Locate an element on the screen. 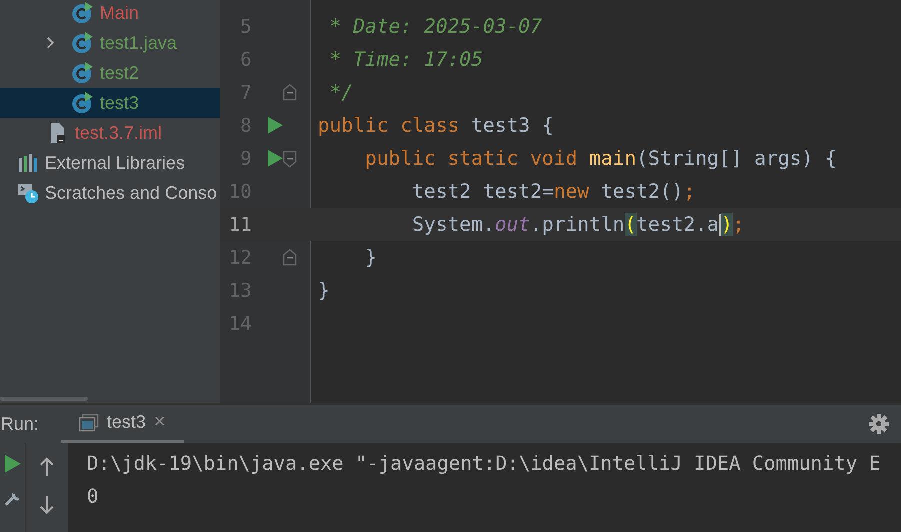  wrench-icon is located at coordinates (13, 500).